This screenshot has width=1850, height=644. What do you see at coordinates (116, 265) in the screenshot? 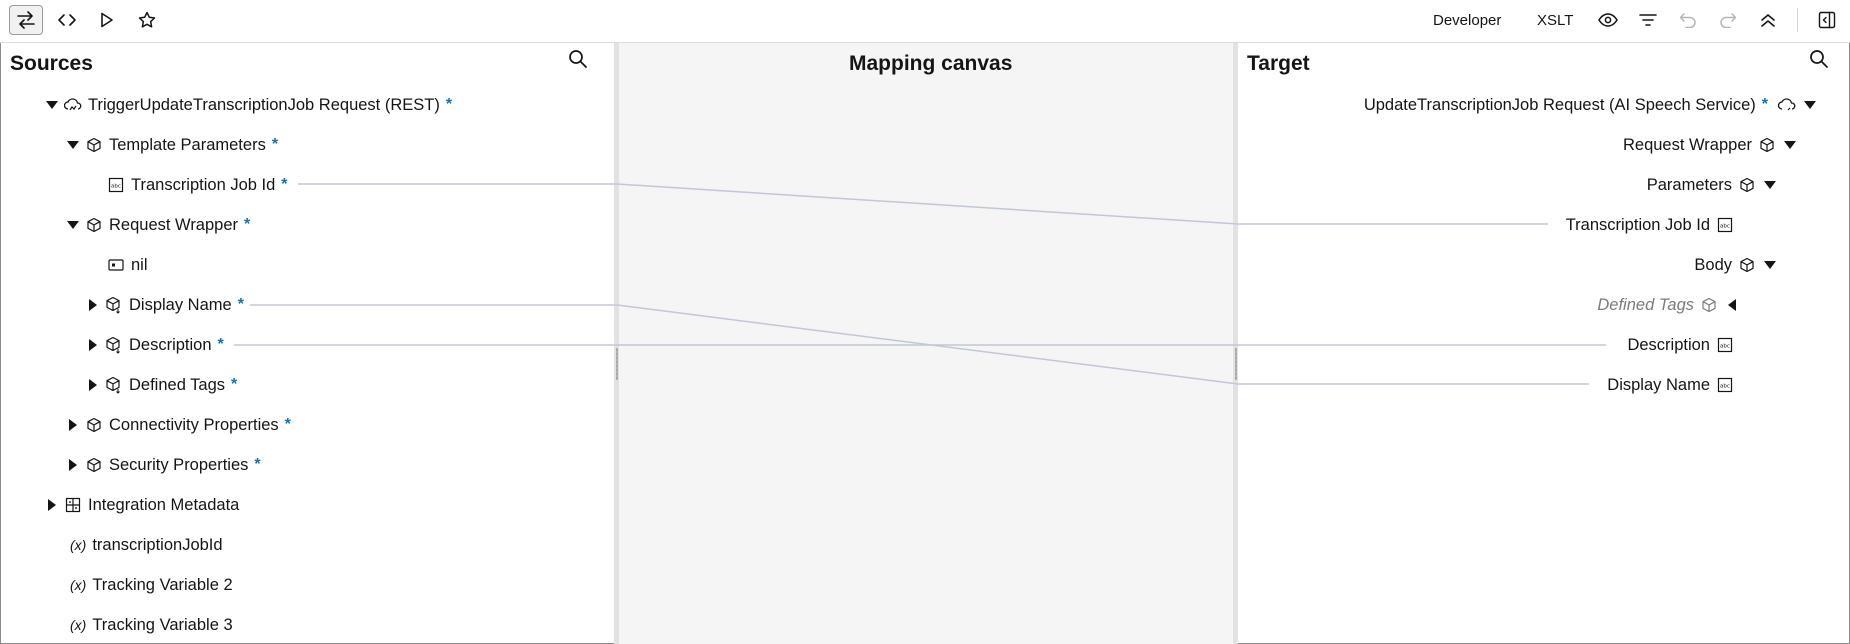
I see `attribute-icon` at bounding box center [116, 265].